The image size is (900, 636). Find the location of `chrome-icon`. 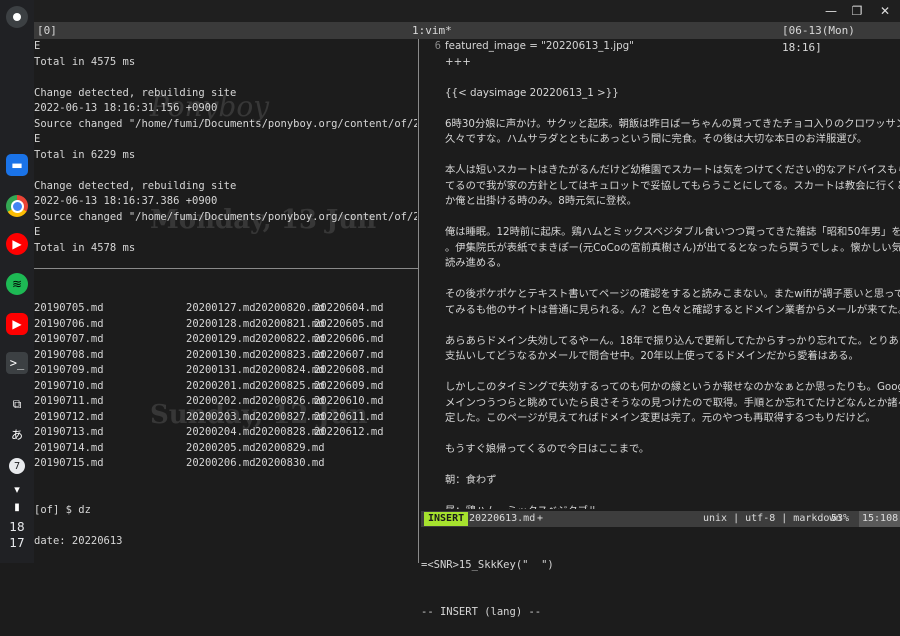

chrome-icon is located at coordinates (17, 206).